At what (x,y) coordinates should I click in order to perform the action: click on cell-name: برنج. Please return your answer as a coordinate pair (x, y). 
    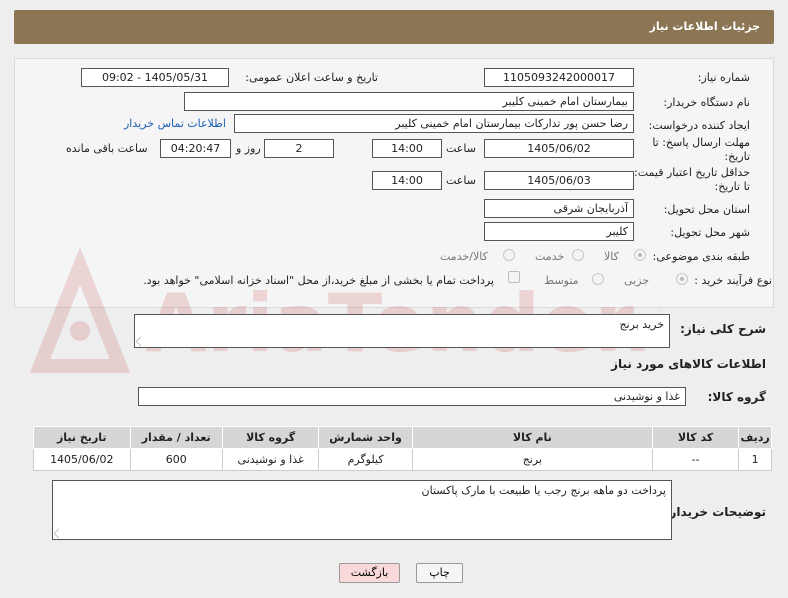
    Looking at the image, I should click on (532, 459).